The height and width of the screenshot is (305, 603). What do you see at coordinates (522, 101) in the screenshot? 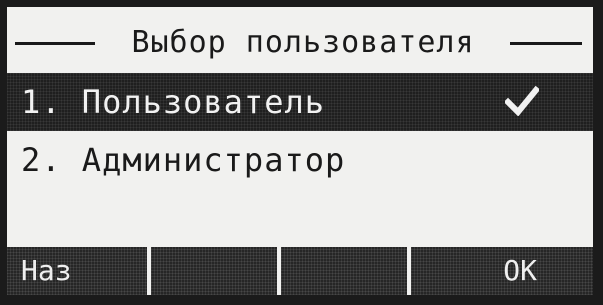
I see `checkmark-icon` at bounding box center [522, 101].